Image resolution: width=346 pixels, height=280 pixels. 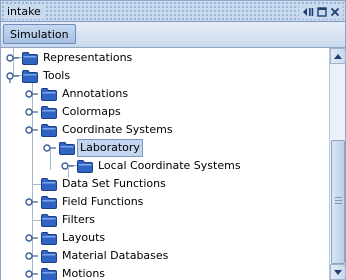 What do you see at coordinates (173, 35) in the screenshot?
I see `toolbar: Simulation` at bounding box center [173, 35].